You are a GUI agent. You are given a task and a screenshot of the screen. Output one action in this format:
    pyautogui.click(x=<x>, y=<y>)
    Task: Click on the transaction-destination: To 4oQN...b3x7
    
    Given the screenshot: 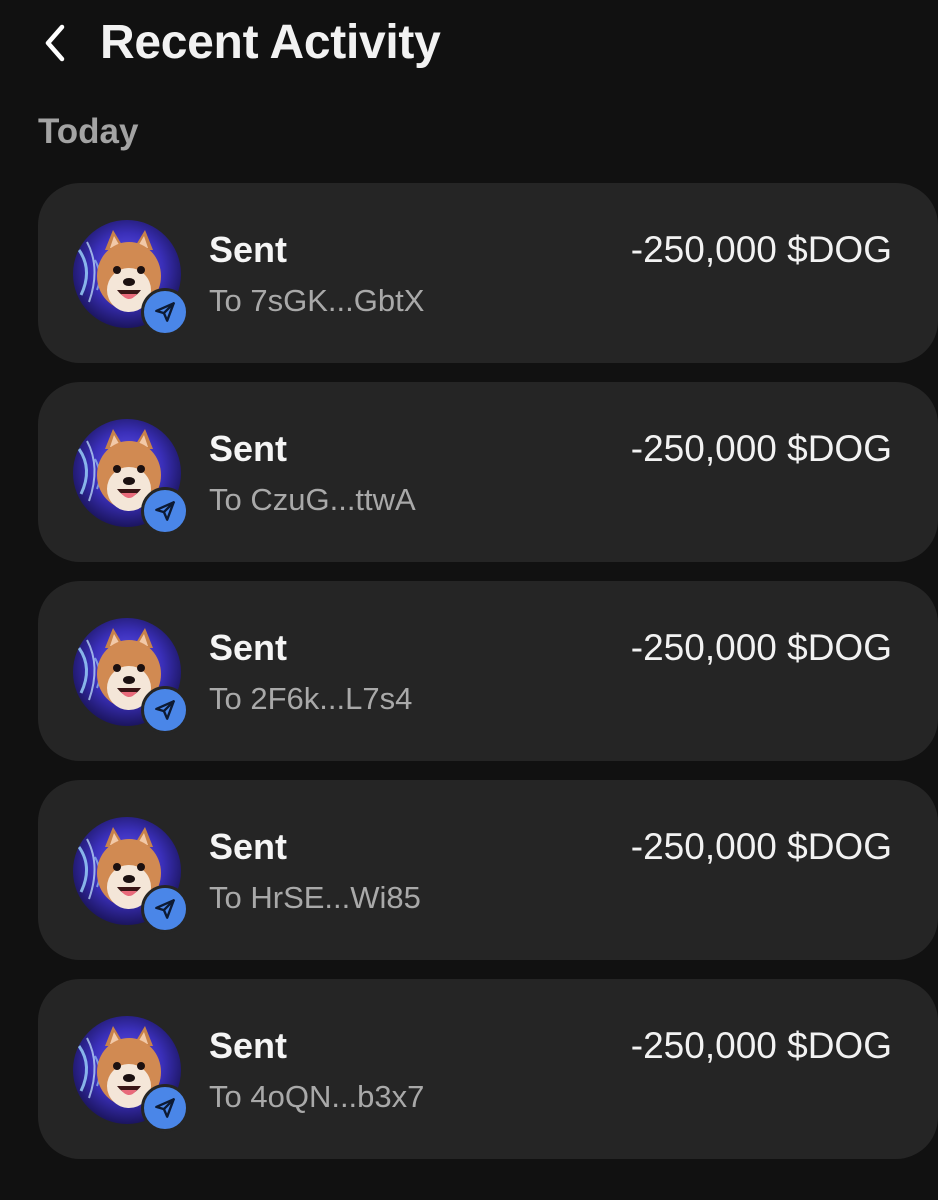 What is the action you would take?
    pyautogui.click(x=317, y=1096)
    